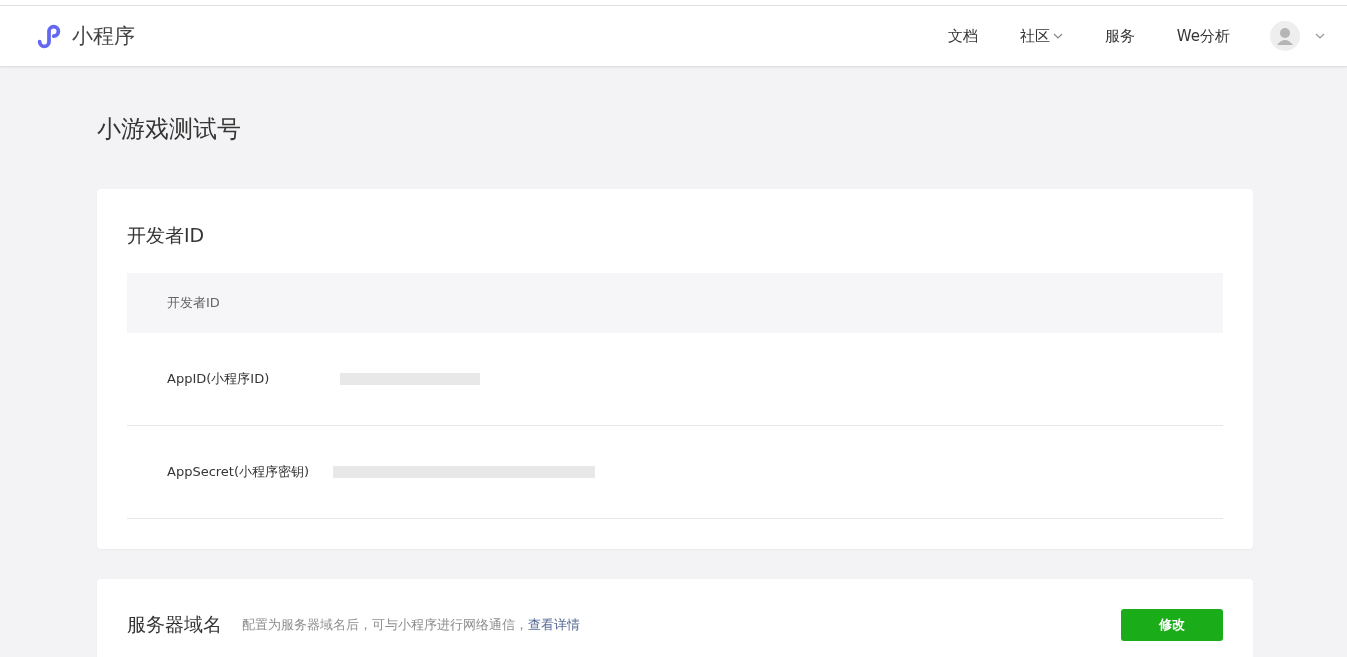 The height and width of the screenshot is (657, 1347). I want to click on caret-icon, so click(1320, 36).